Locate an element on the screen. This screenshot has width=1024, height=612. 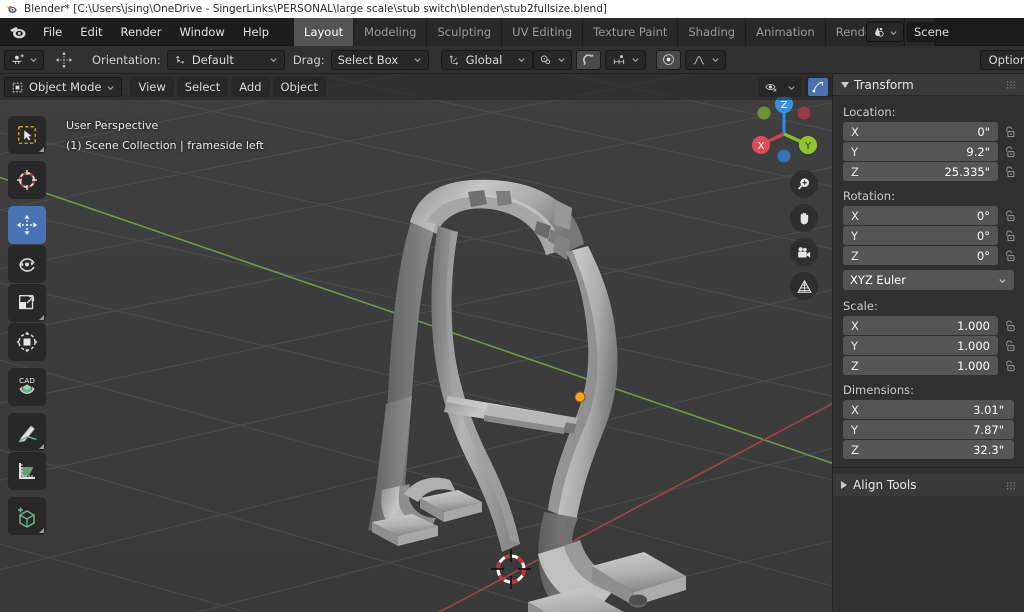
tool-move is located at coordinates (27, 225).